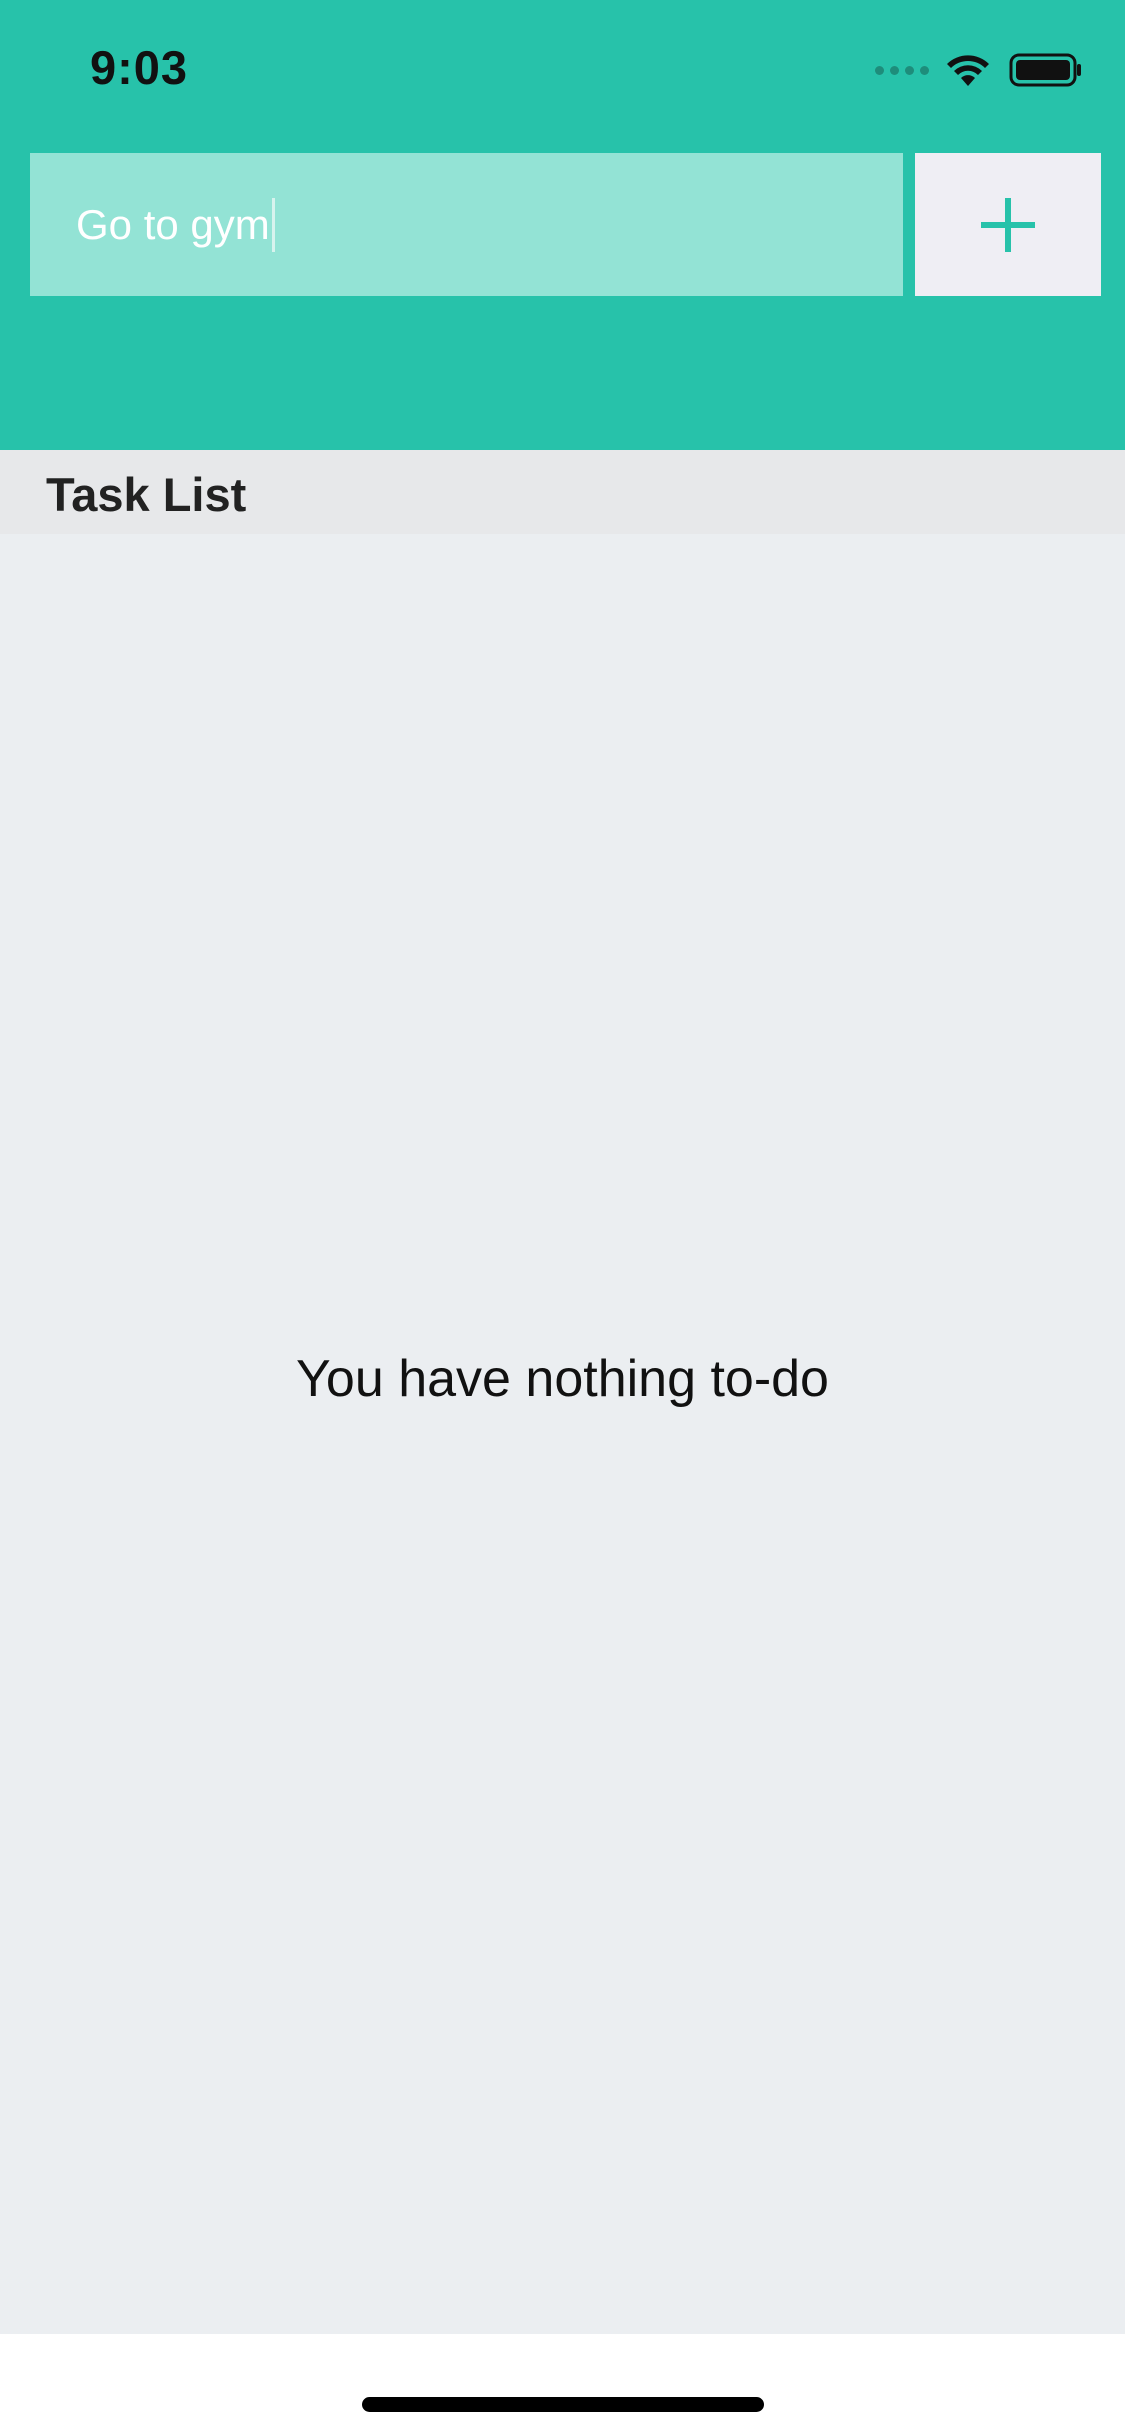 The width and height of the screenshot is (1125, 2436). Describe the element at coordinates (562, 492) in the screenshot. I see `task-list-section-header: Task List` at that location.